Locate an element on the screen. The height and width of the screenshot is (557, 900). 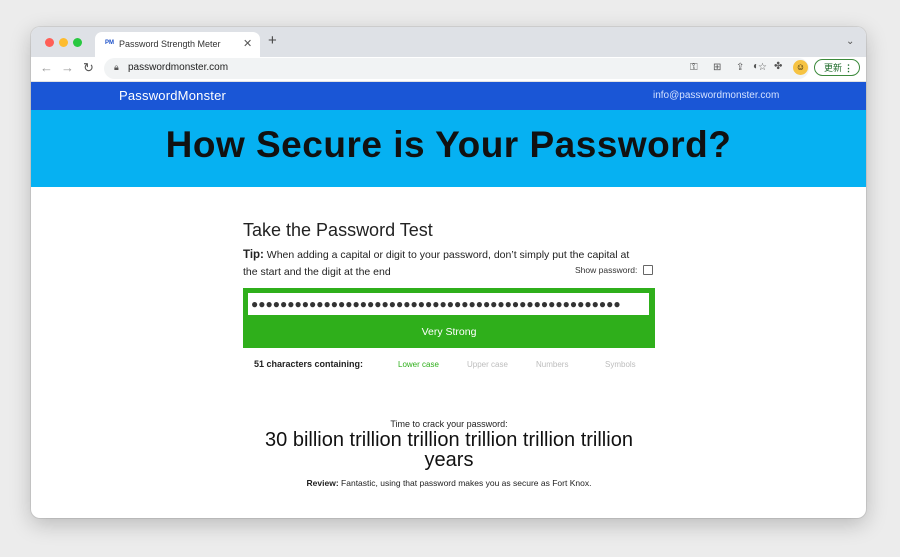
contact-email-link: info@passwordmonster.com is located at coordinates (716, 95).